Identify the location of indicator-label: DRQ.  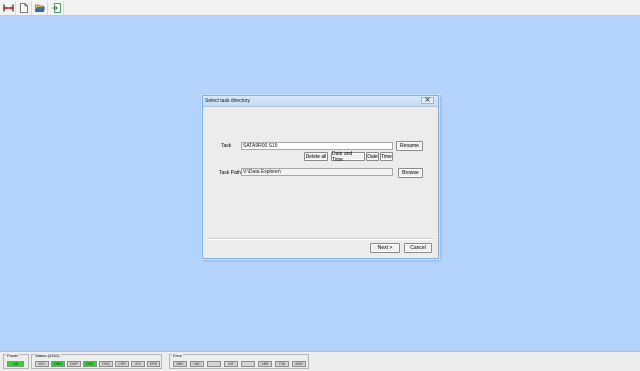
(106, 364).